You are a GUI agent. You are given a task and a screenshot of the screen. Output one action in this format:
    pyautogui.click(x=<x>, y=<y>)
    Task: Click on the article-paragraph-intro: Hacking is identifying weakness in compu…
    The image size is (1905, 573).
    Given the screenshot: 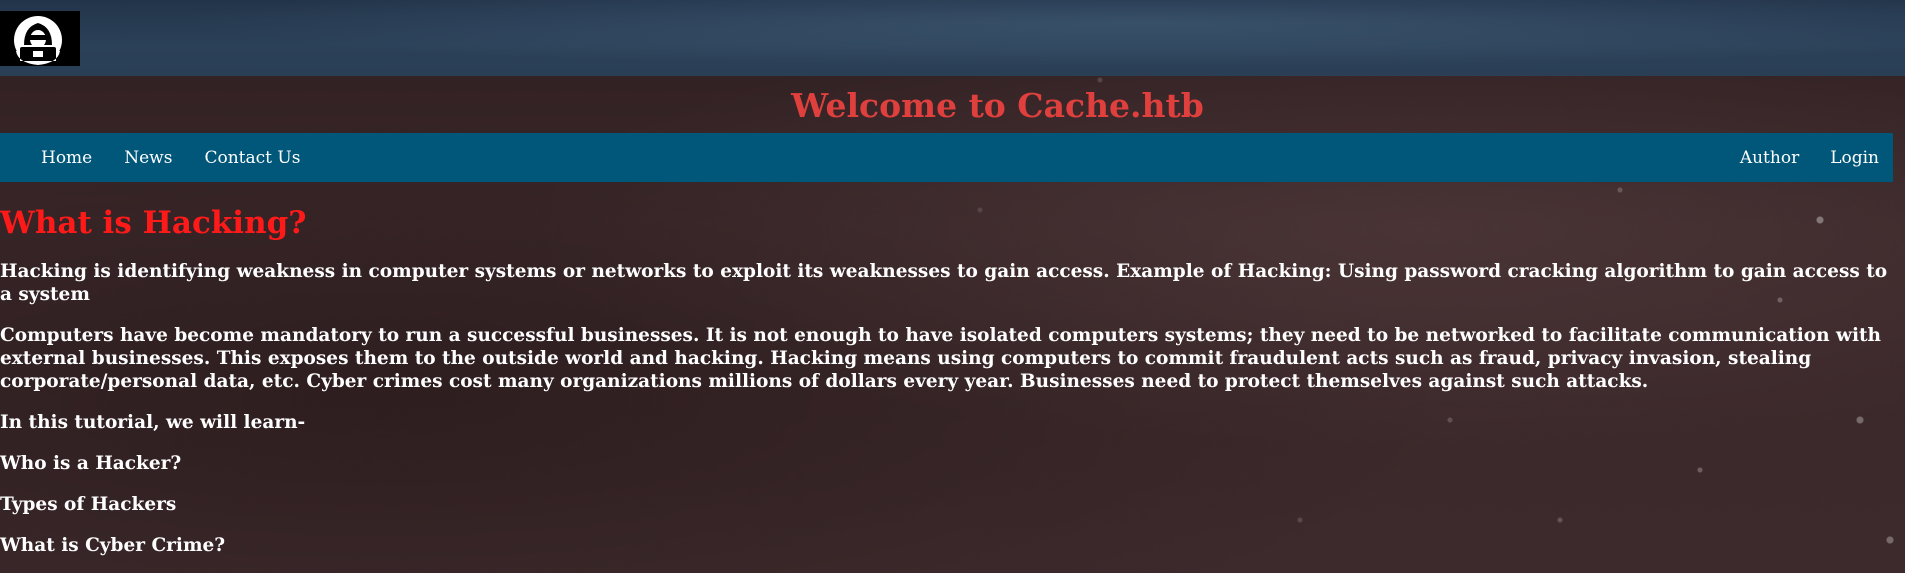 What is the action you would take?
    pyautogui.click(x=944, y=283)
    